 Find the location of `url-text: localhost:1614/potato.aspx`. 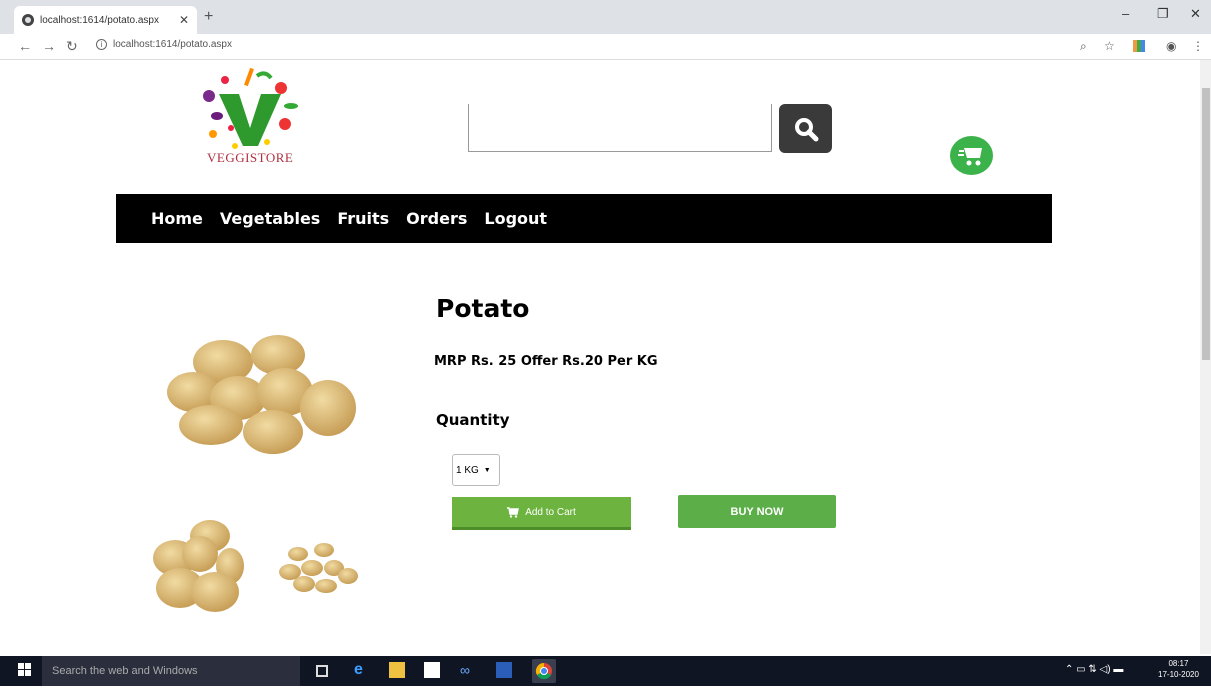

url-text: localhost:1614/potato.aspx is located at coordinates (172, 44).